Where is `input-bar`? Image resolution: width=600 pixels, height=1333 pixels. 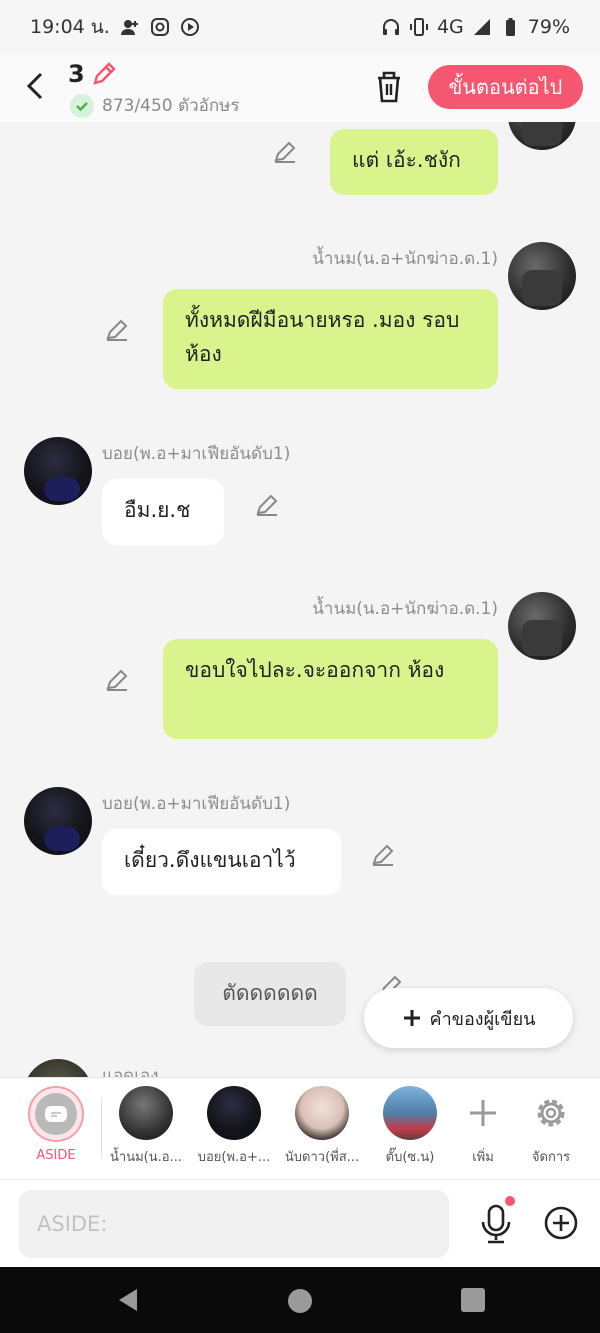
input-bar is located at coordinates (300, 1223).